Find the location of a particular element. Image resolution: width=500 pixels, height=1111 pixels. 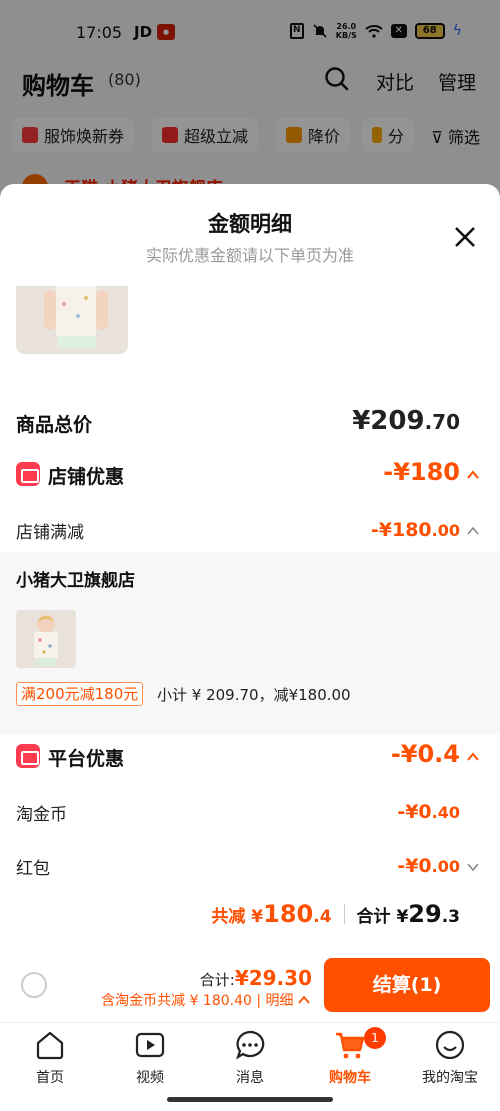

store-detail-name: 小猪大卫旗舰店 is located at coordinates (75, 581).